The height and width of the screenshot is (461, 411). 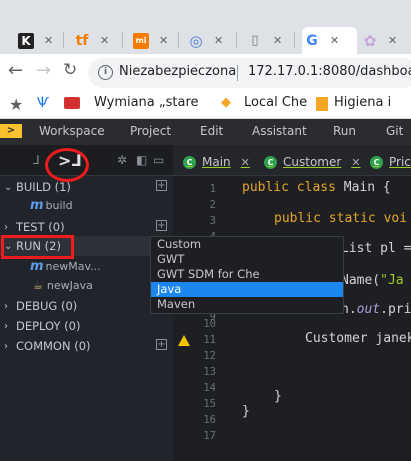 What do you see at coordinates (37, 247) in the screenshot?
I see `annotation-box` at bounding box center [37, 247].